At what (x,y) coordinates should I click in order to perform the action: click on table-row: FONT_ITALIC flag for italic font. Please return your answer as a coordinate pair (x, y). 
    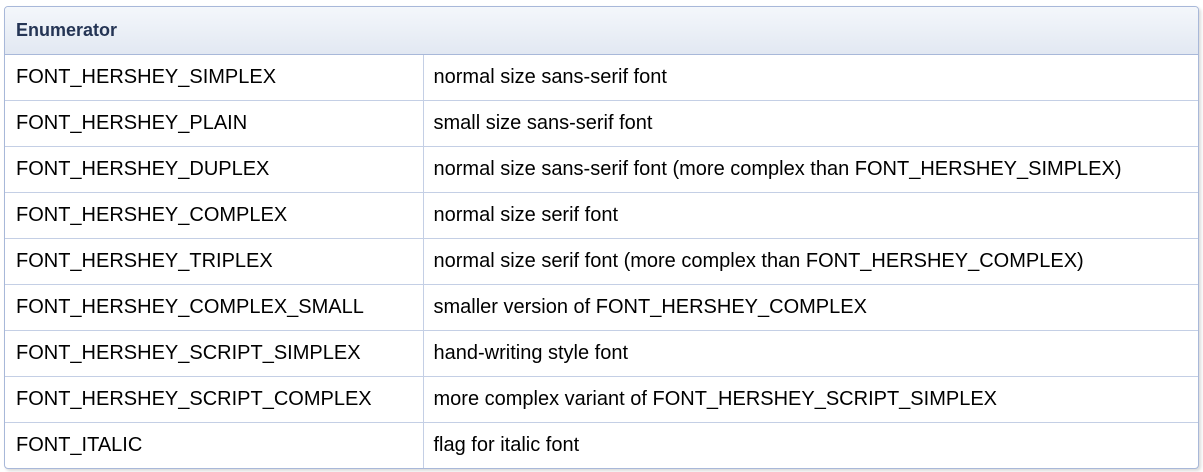
    Looking at the image, I should click on (601, 445).